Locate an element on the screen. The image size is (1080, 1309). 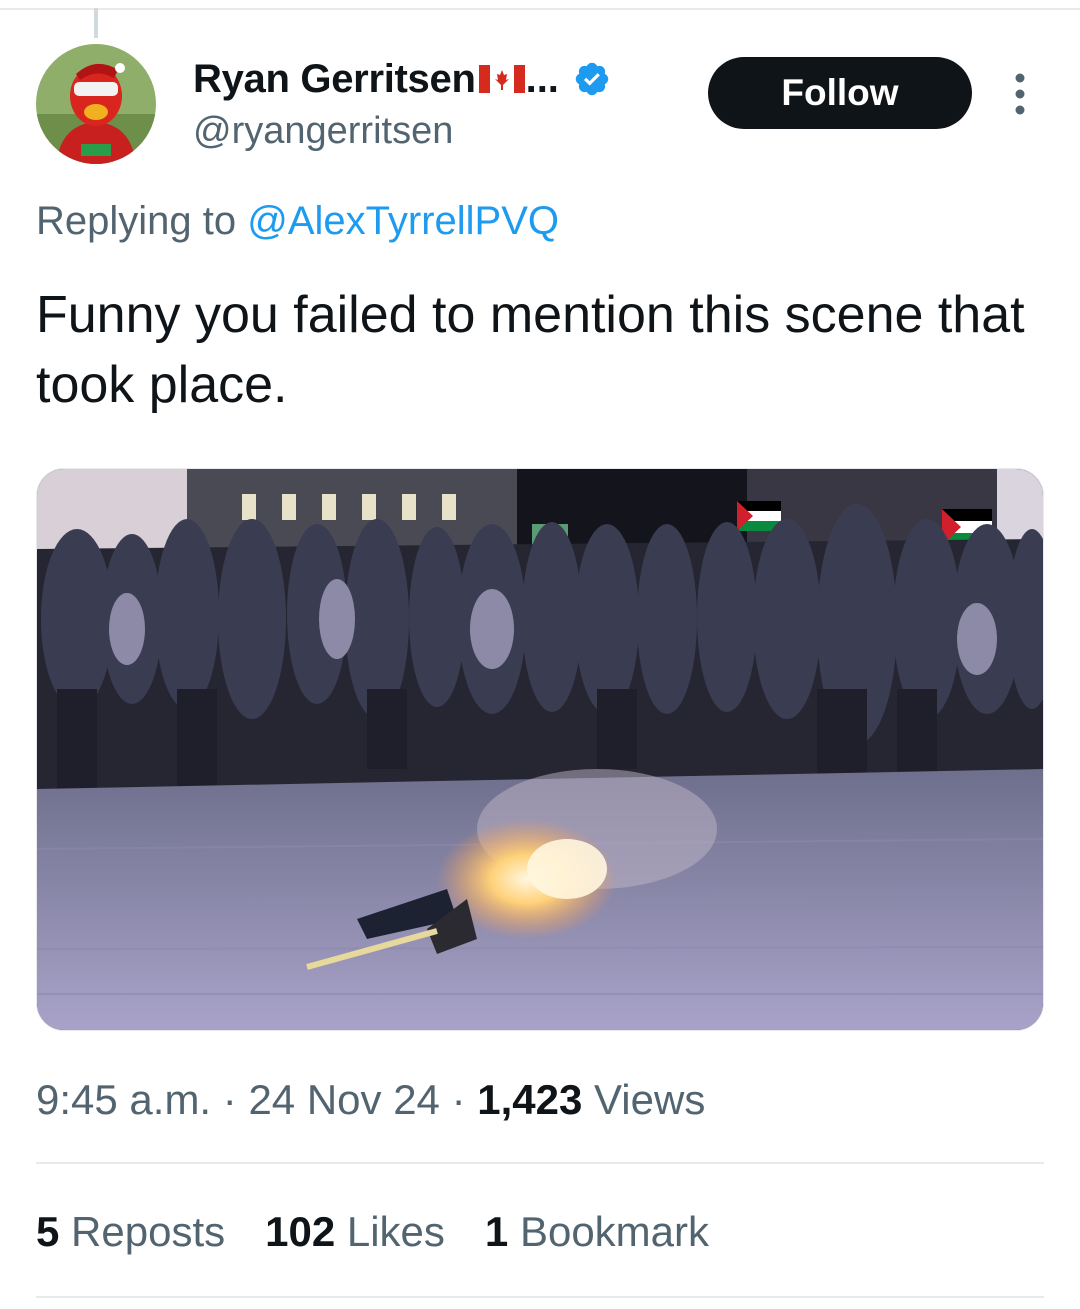
views-count: 1,423 is located at coordinates (530, 1099).